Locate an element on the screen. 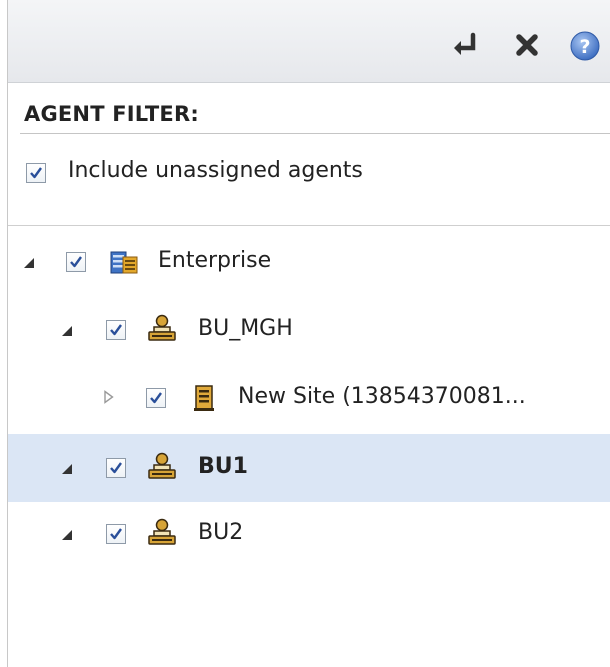  tree-node-label: BU2 is located at coordinates (221, 532).